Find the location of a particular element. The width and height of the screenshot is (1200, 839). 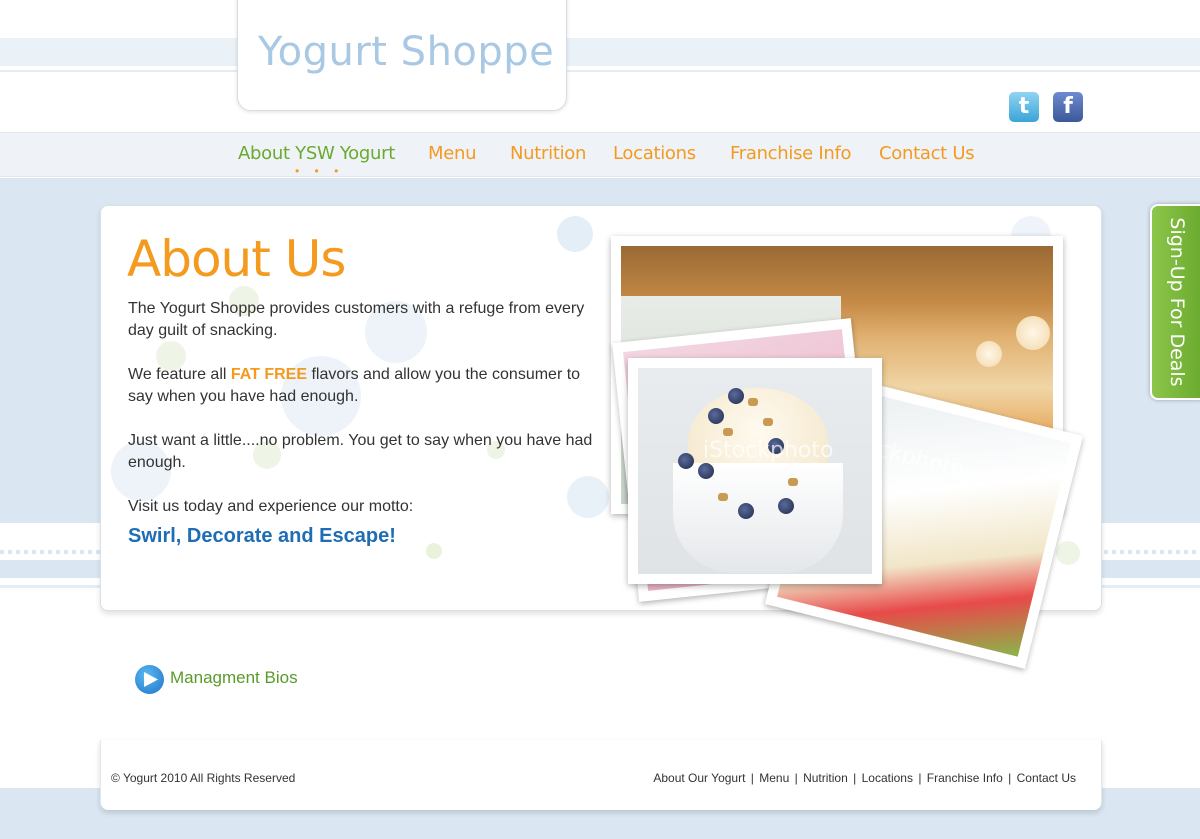

twitter-icon: t is located at coordinates (1024, 107).